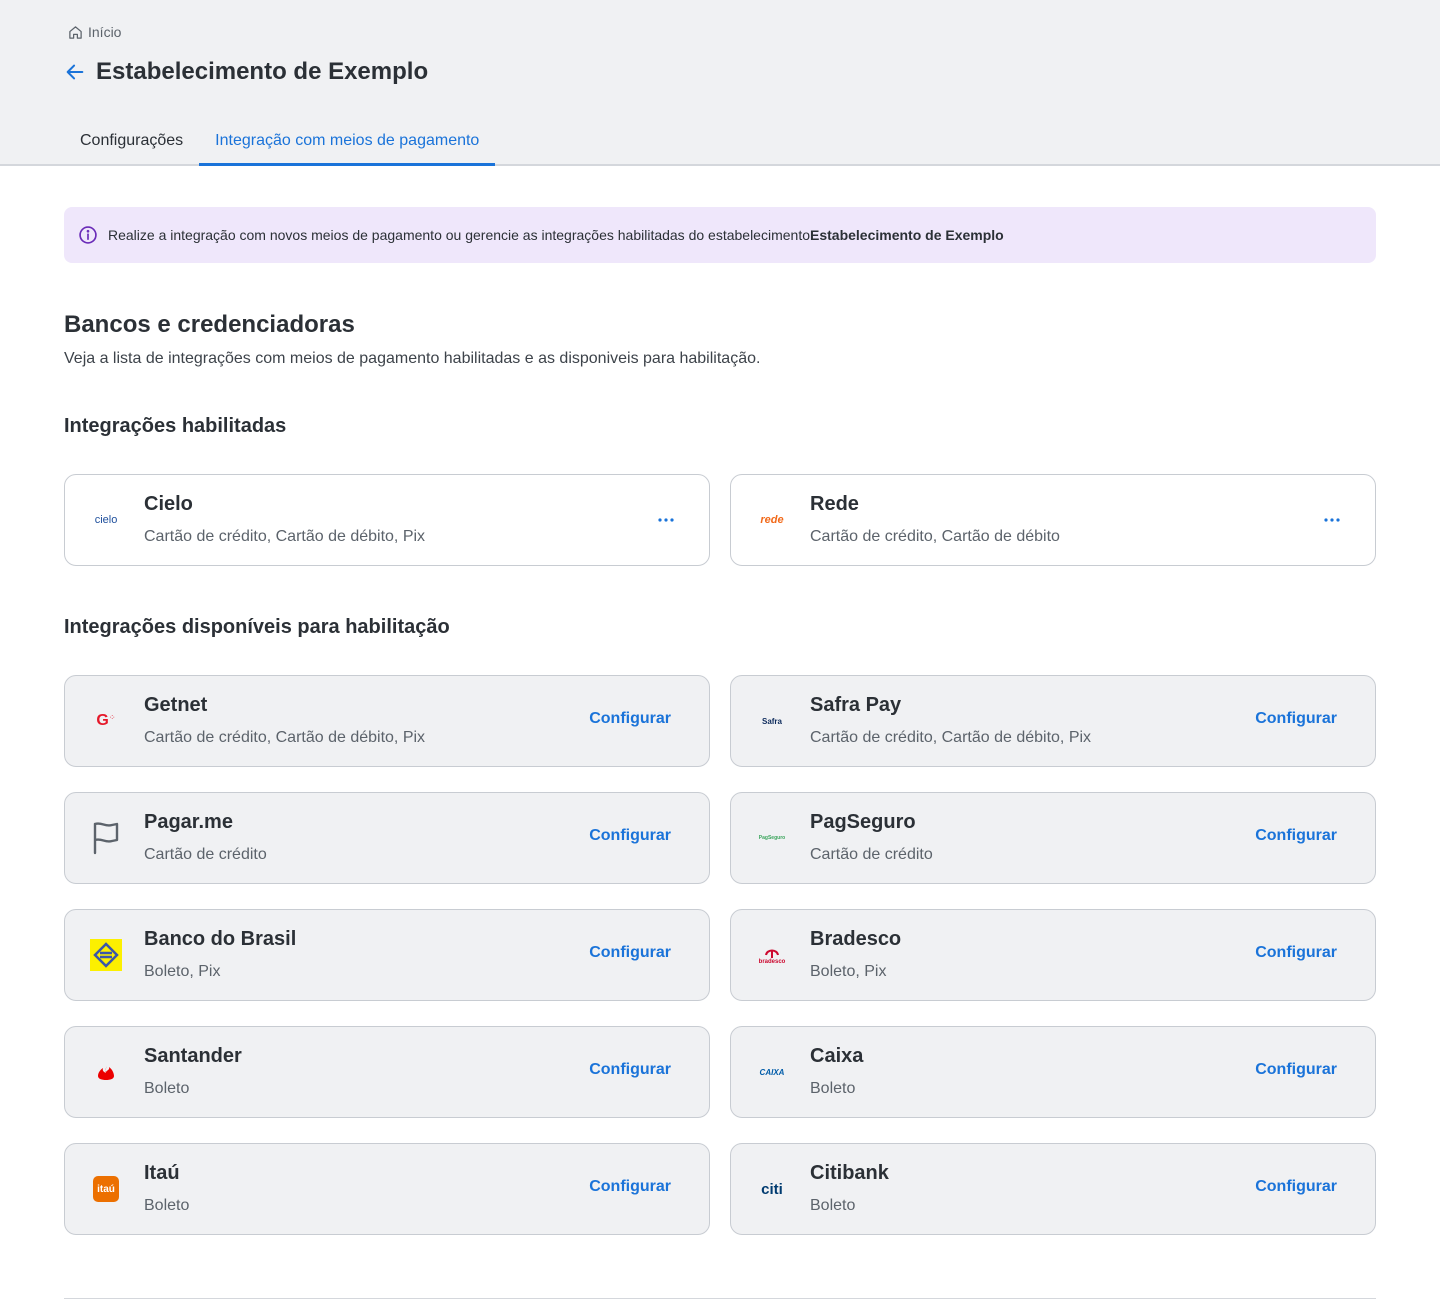  Describe the element at coordinates (772, 955) in the screenshot. I see `bradesco-logo-icon: bradesco` at that location.